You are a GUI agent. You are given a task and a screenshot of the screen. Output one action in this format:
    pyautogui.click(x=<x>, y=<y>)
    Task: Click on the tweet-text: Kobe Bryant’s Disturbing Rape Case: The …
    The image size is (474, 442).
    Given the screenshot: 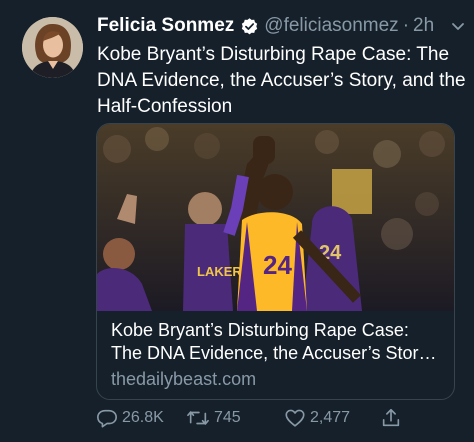 What is the action you would take?
    pyautogui.click(x=281, y=80)
    